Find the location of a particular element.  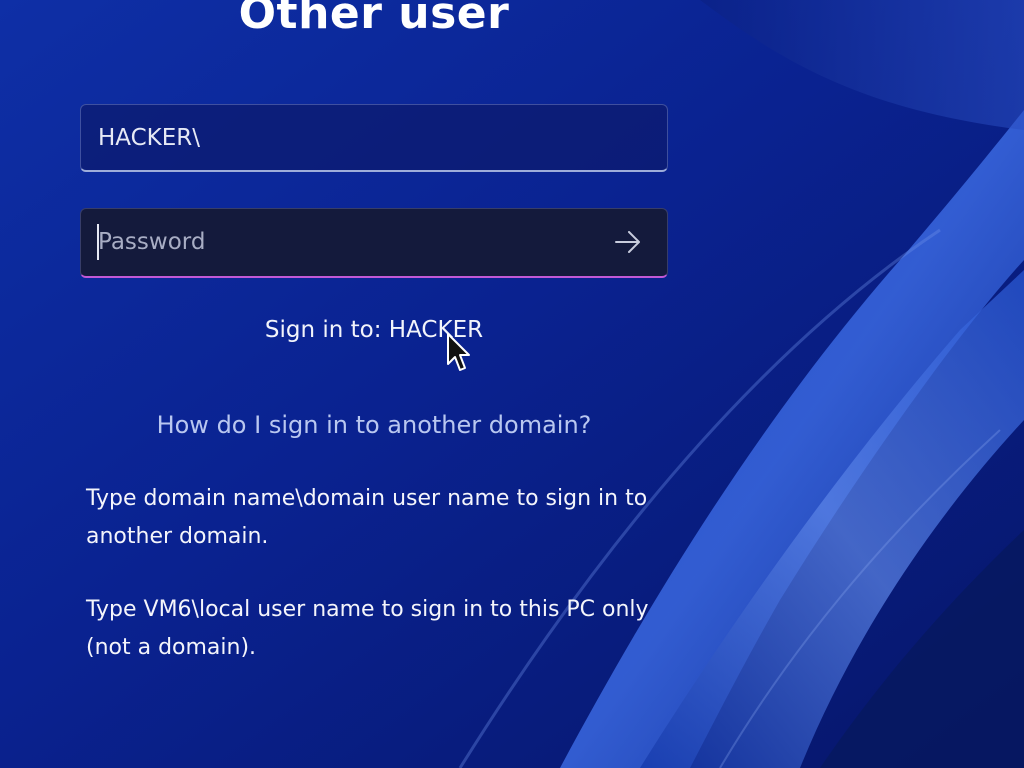

password-field is located at coordinates (374, 243).